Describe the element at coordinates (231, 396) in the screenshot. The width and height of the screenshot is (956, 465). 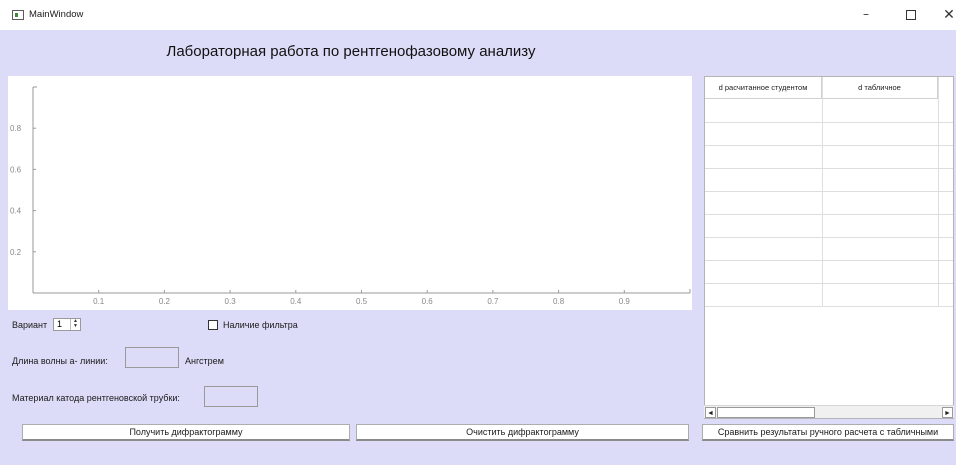
I see `cathode-input` at that location.